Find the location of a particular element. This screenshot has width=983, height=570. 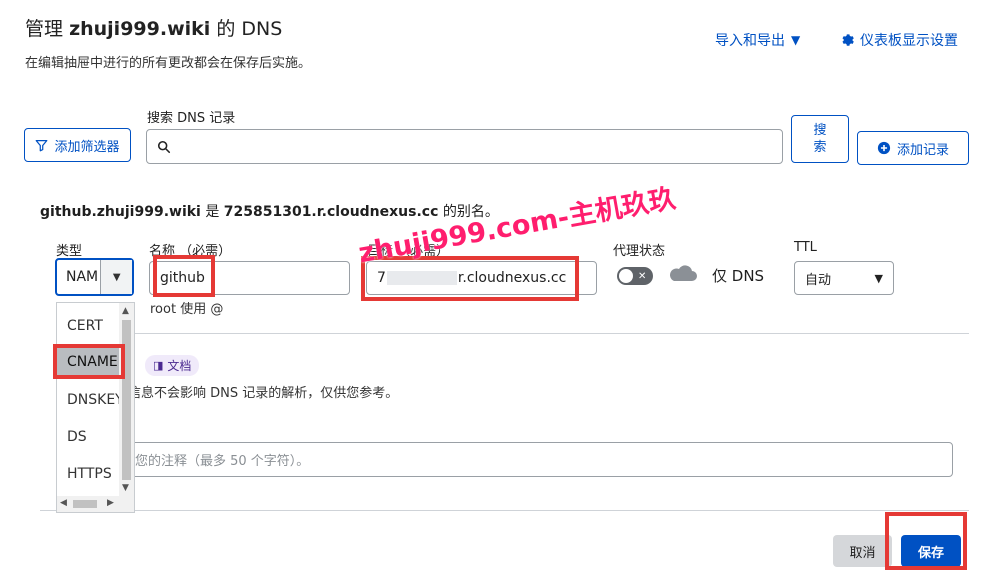

add-filter-label: 添加筛选器 is located at coordinates (87, 147).